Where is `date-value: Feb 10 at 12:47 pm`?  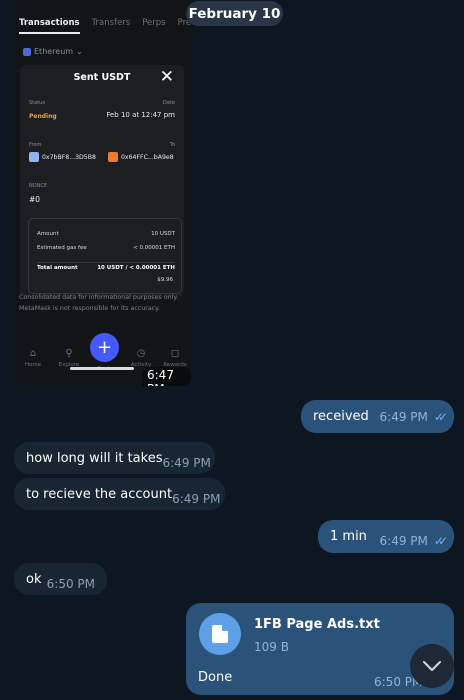
date-value: Feb 10 at 12:47 pm is located at coordinates (140, 115).